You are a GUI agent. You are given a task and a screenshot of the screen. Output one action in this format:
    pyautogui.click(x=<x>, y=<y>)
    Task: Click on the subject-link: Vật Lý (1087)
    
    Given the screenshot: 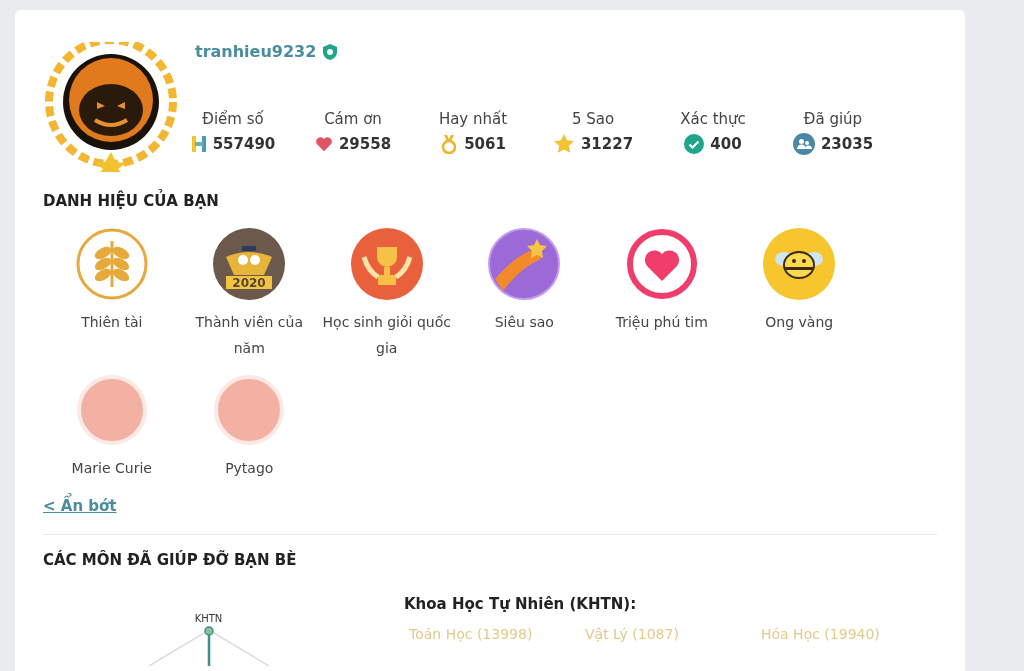 What is the action you would take?
    pyautogui.click(x=673, y=634)
    